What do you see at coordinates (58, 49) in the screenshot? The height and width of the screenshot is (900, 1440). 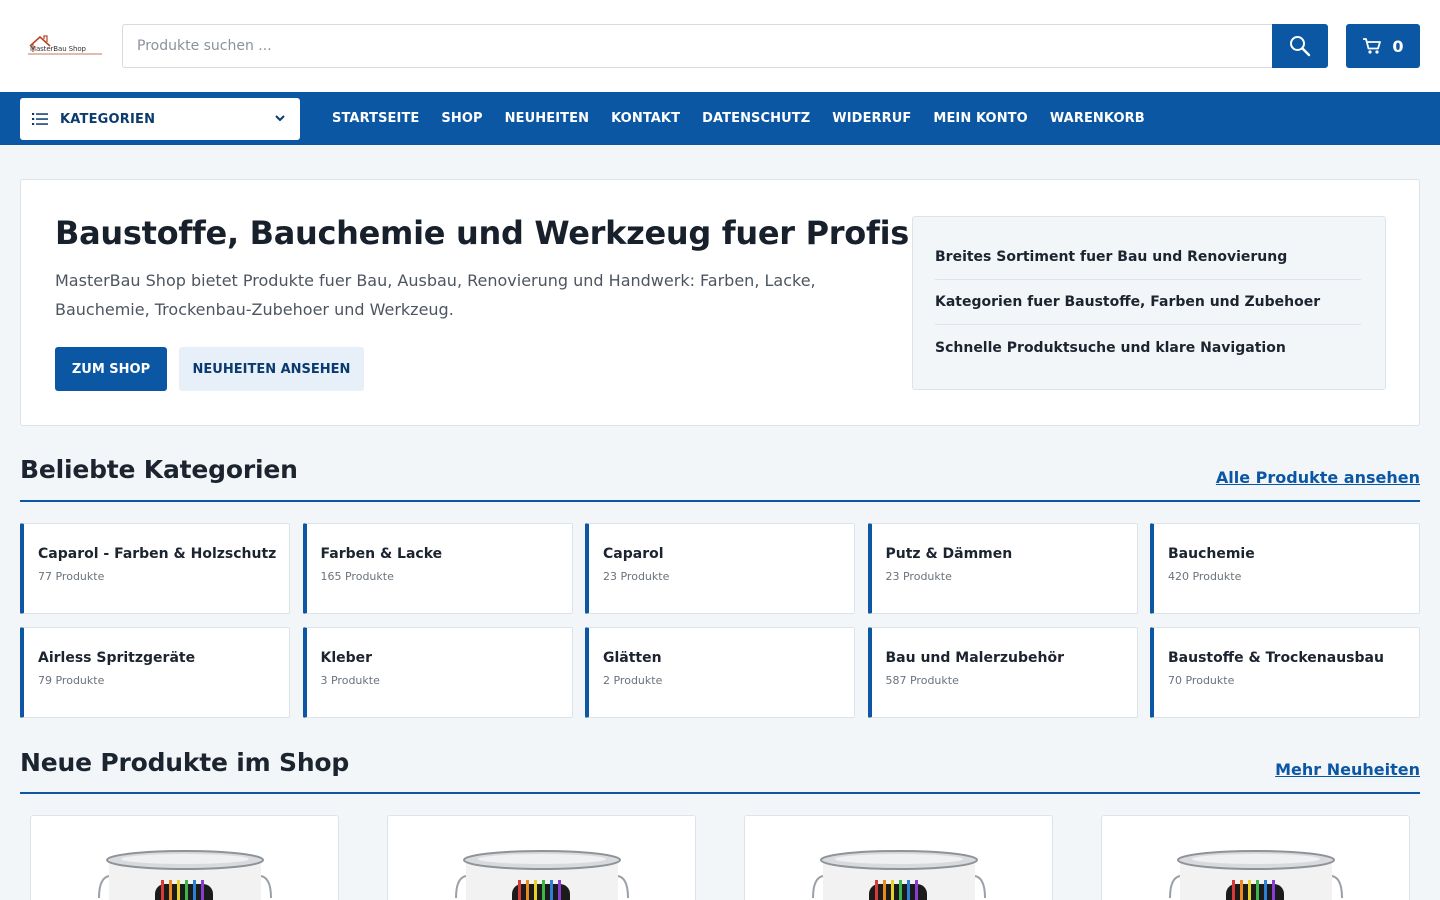 I see `logo-text: MasterBau Shop` at bounding box center [58, 49].